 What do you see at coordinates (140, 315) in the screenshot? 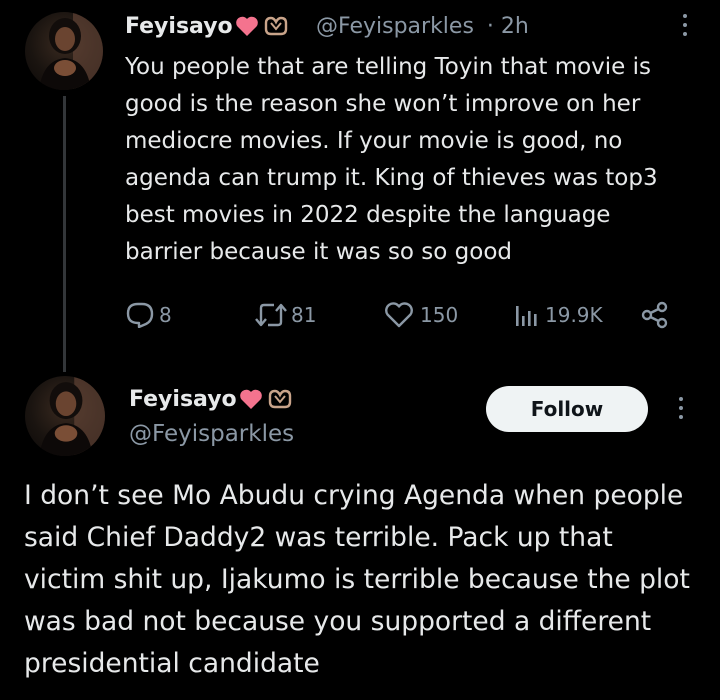
I see `reply-icon` at bounding box center [140, 315].